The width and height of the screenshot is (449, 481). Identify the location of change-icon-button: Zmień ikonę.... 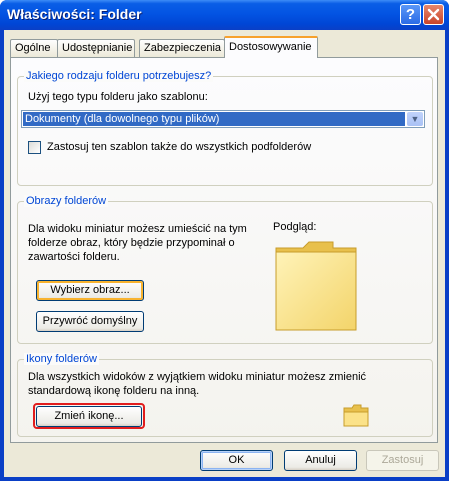
(89, 416).